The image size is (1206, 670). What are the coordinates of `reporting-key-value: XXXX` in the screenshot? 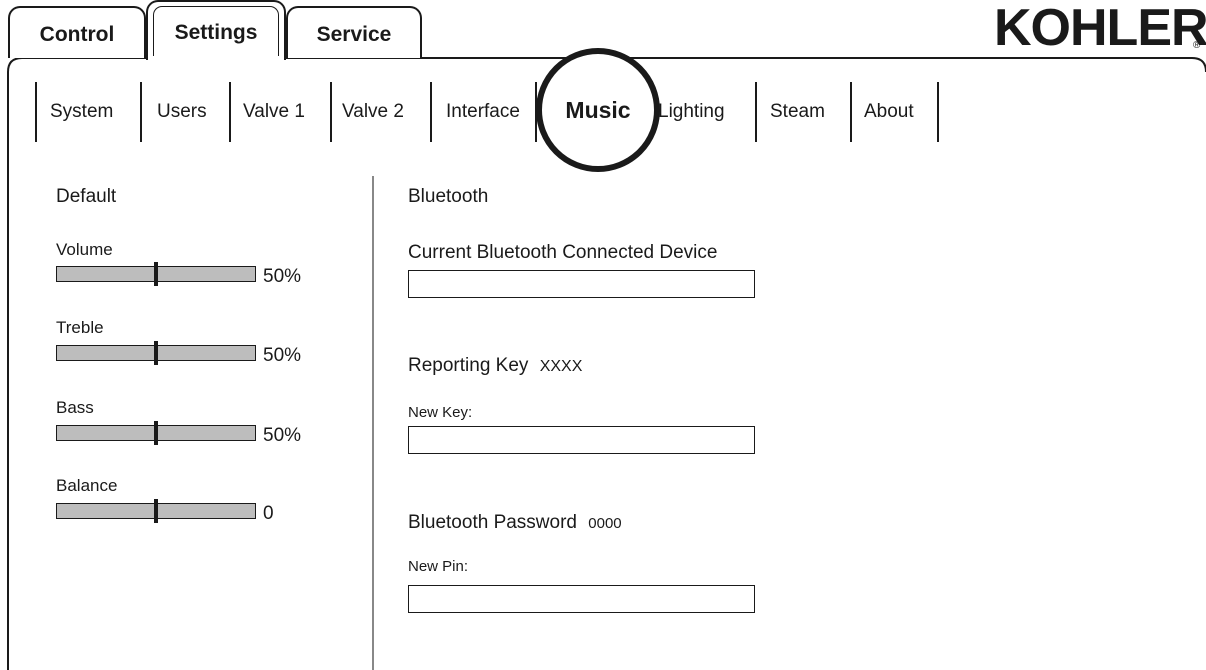 It's located at (561, 366).